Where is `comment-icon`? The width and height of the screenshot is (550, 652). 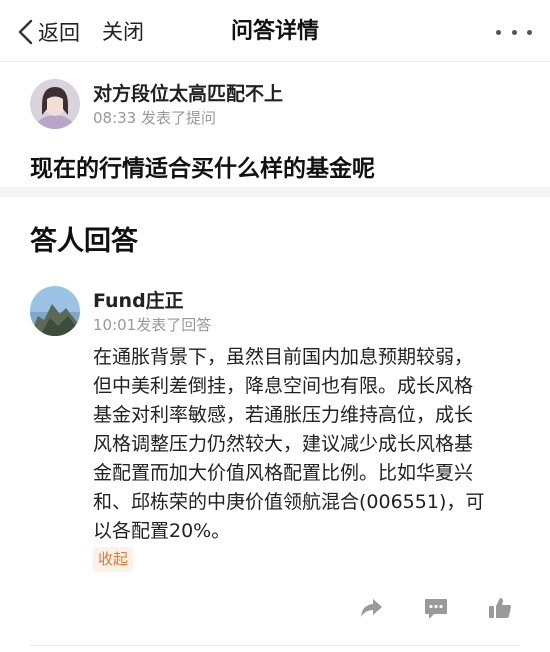 comment-icon is located at coordinates (436, 609).